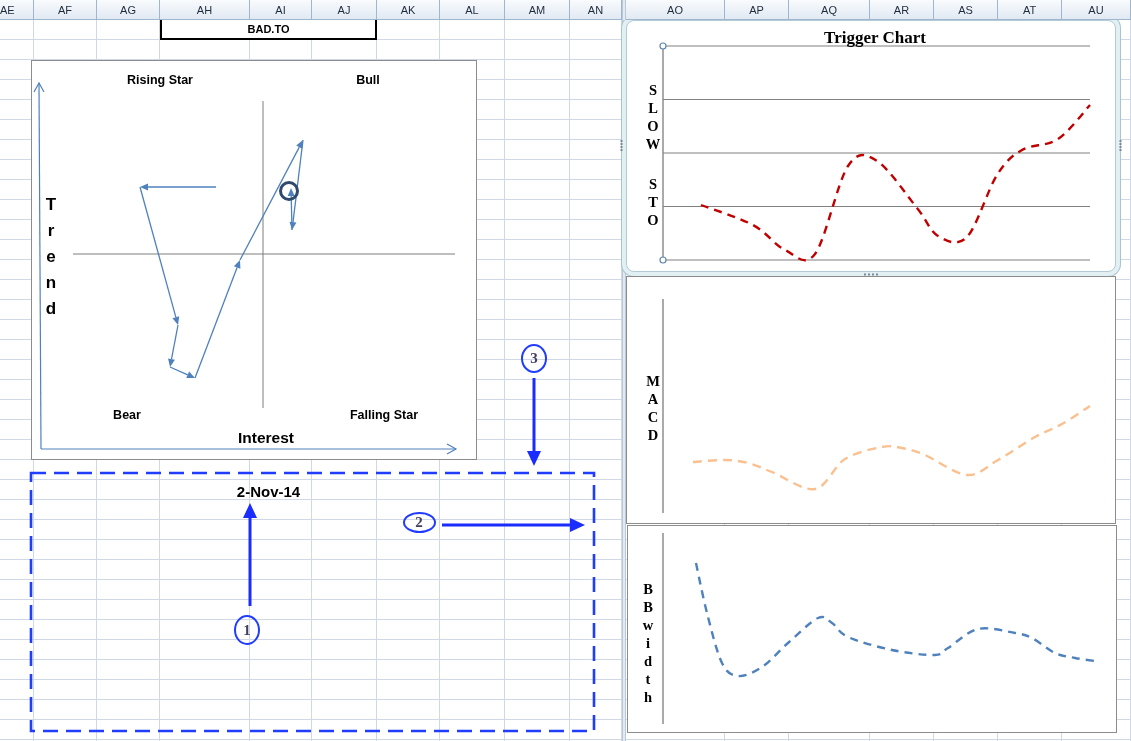  I want to click on column-header: AT, so click(1030, 10).